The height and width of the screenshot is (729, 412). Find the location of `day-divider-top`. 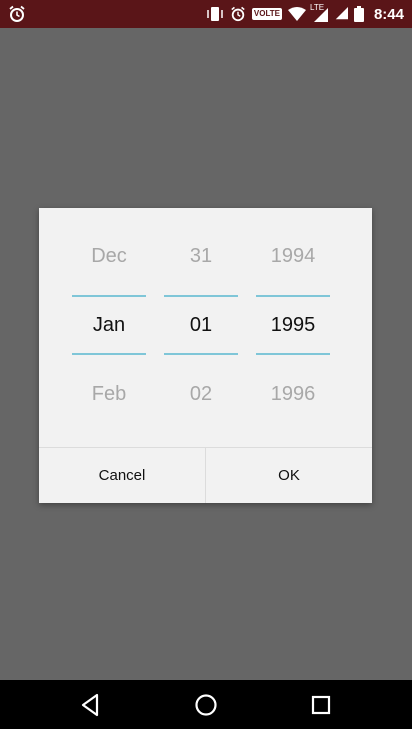

day-divider-top is located at coordinates (201, 296).